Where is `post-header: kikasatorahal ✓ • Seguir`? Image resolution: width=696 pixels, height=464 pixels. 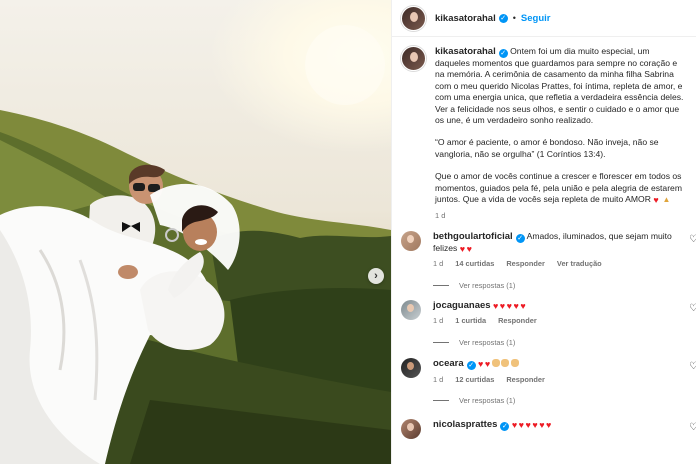 post-header: kikasatorahal ✓ • Seguir is located at coordinates (544, 18).